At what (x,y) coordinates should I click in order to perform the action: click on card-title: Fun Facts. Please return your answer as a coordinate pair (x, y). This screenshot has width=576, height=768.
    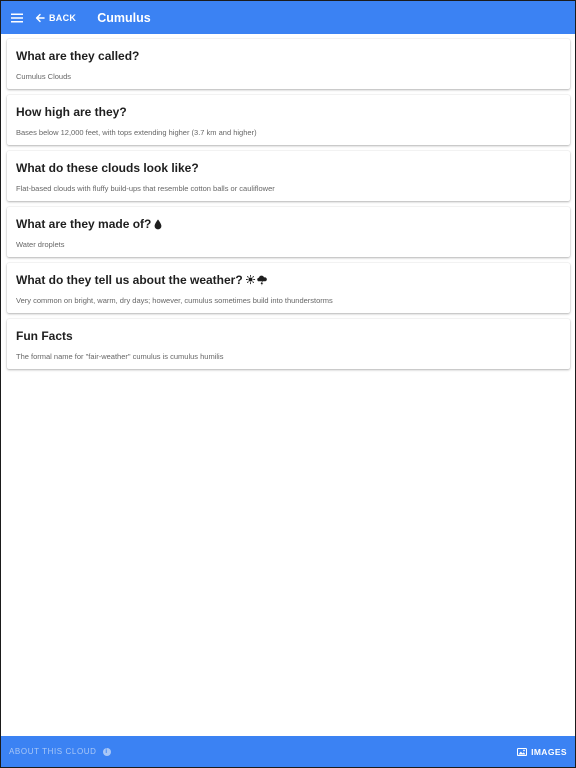
    Looking at the image, I should click on (44, 336).